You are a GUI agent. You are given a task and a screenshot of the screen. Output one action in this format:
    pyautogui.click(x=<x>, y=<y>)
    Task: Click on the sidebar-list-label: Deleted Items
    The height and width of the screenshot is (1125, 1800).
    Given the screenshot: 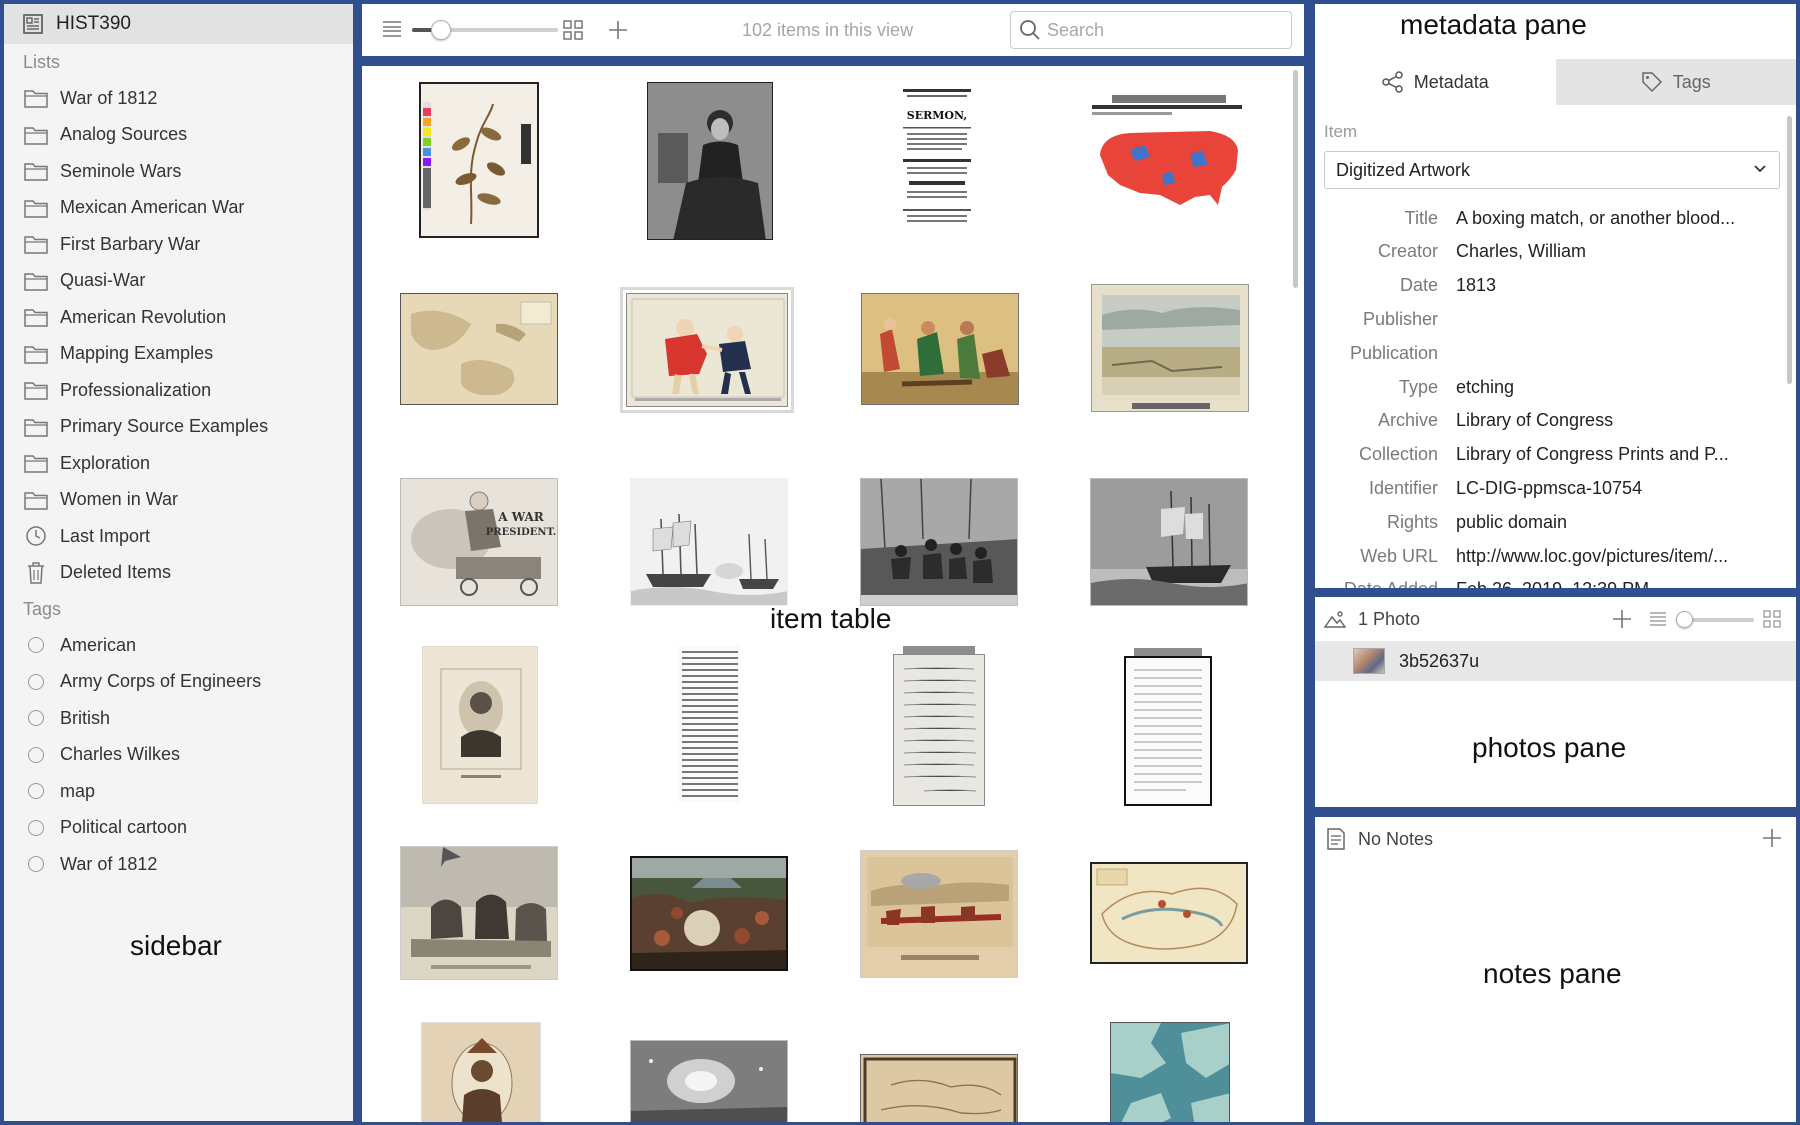 What is the action you would take?
    pyautogui.click(x=116, y=572)
    